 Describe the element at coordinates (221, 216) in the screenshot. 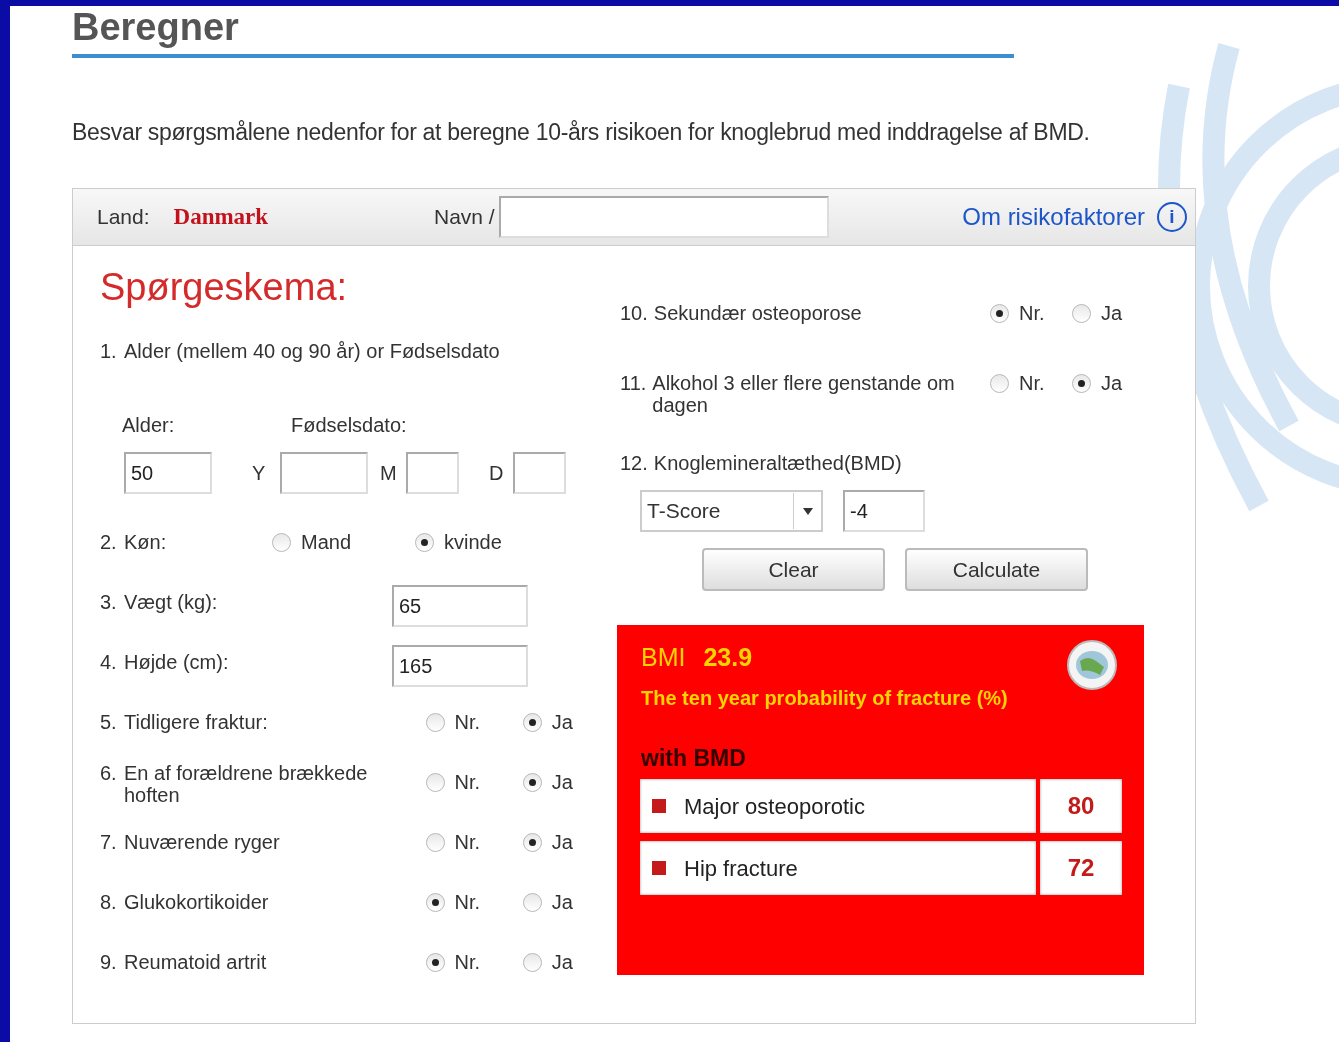

I see `country-name: Danmark` at that location.